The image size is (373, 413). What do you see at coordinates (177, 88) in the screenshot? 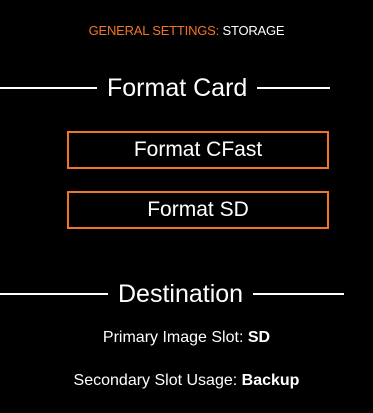
I see `format-card-title: Format Card` at bounding box center [177, 88].